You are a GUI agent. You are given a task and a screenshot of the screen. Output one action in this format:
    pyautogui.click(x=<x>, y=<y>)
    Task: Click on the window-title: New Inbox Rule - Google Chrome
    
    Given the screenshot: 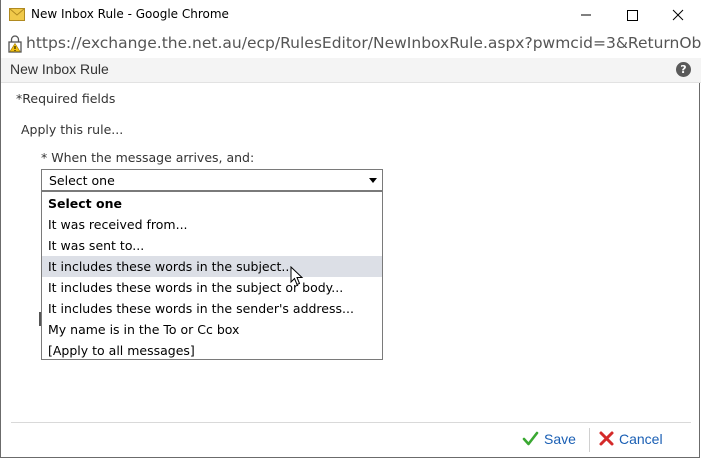 What is the action you would take?
    pyautogui.click(x=130, y=14)
    